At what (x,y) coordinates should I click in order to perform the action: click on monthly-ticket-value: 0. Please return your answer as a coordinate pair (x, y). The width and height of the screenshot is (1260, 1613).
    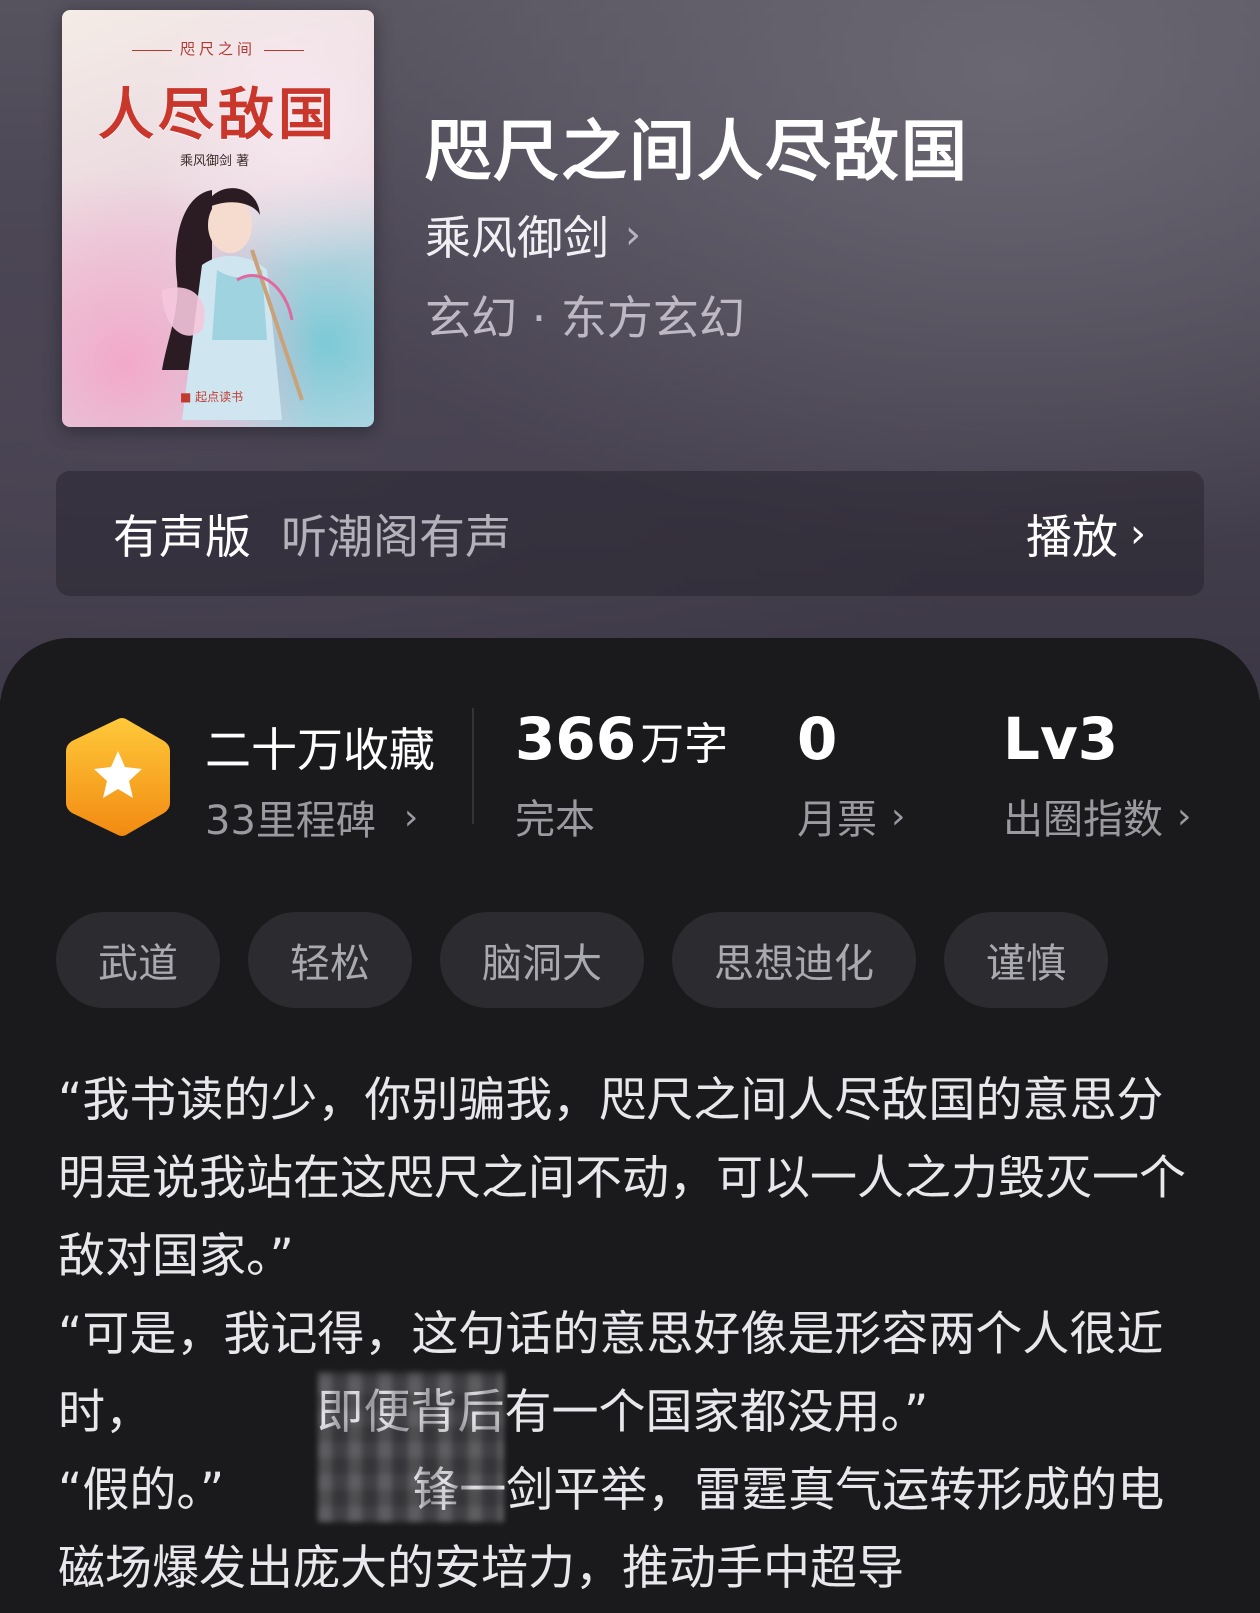
    Looking at the image, I should click on (817, 739).